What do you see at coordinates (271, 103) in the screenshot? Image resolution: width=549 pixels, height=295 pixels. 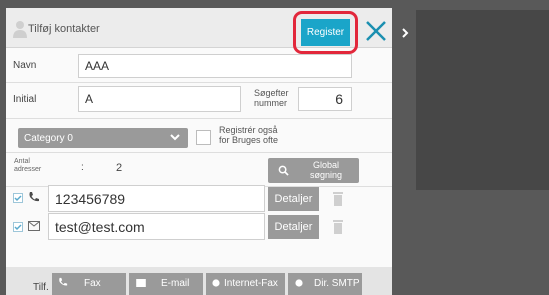 I see `search-number-label-2: nummer` at bounding box center [271, 103].